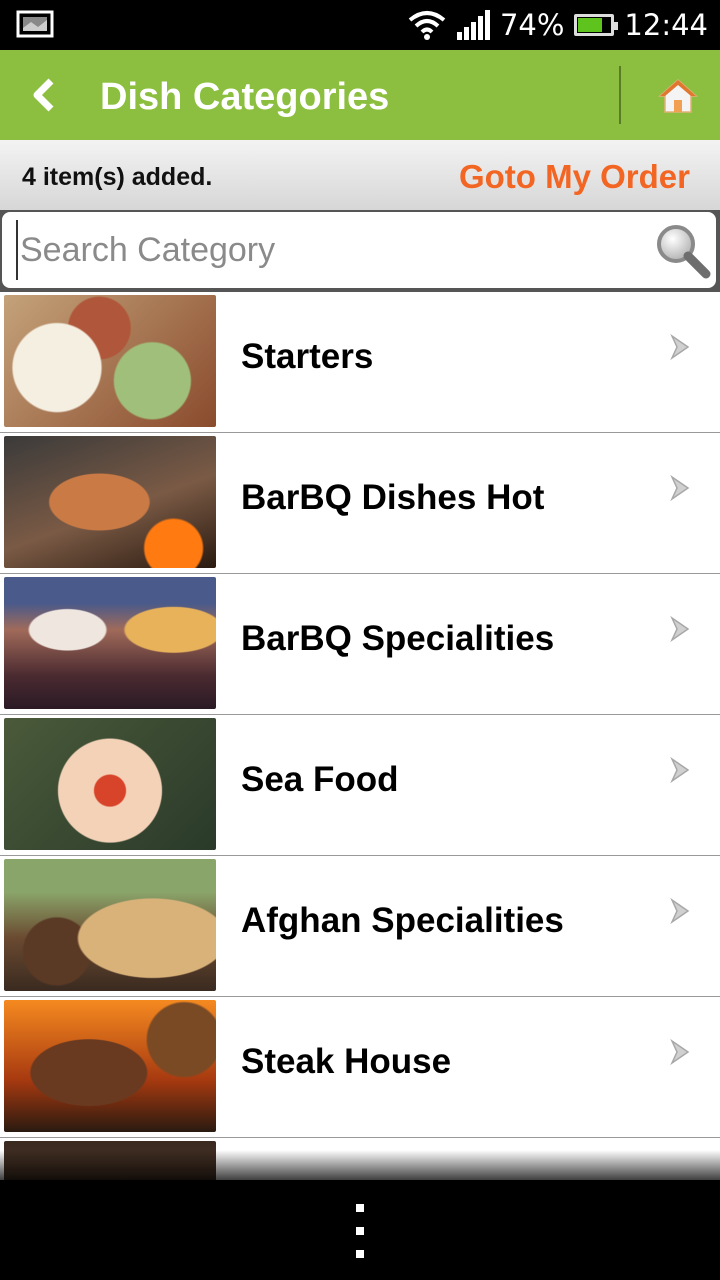 The image size is (720, 1280). Describe the element at coordinates (682, 252) in the screenshot. I see `search-icon` at that location.